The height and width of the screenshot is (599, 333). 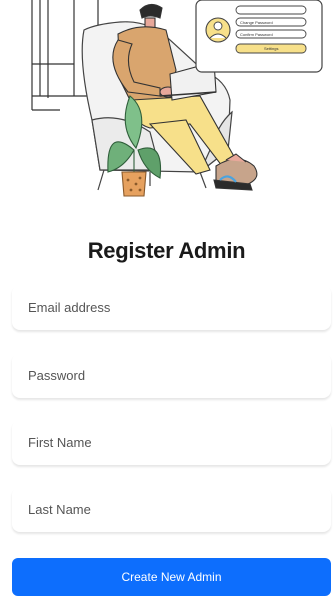 I want to click on first-name-input, so click(x=179, y=442).